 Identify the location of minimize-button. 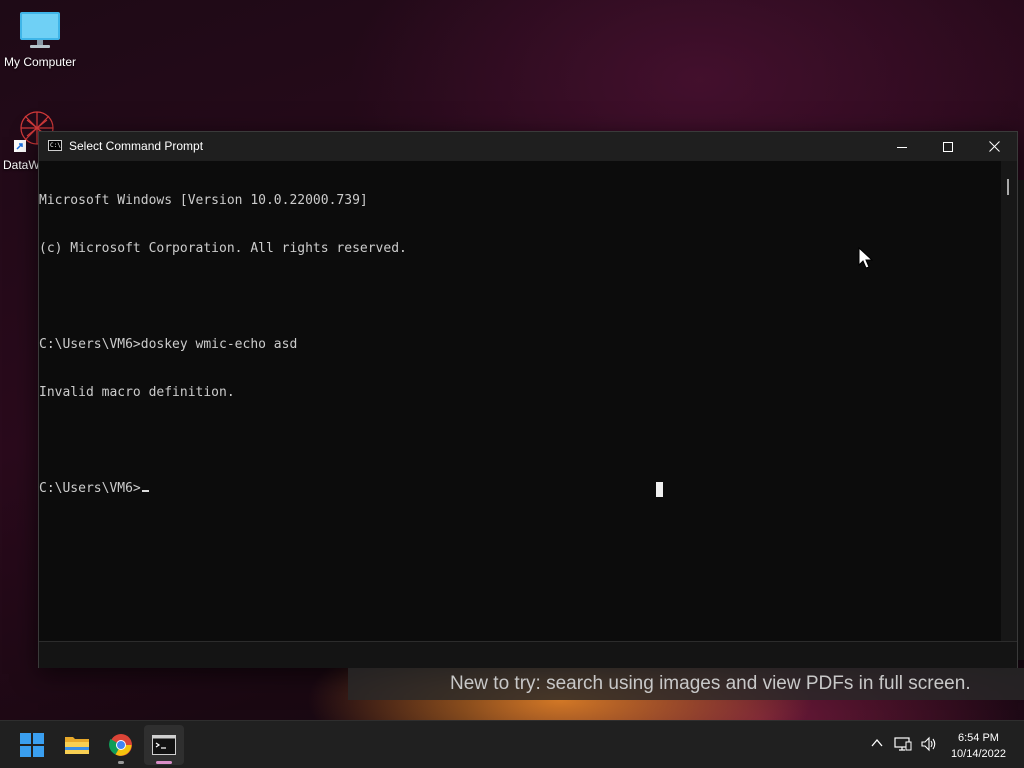
(902, 146).